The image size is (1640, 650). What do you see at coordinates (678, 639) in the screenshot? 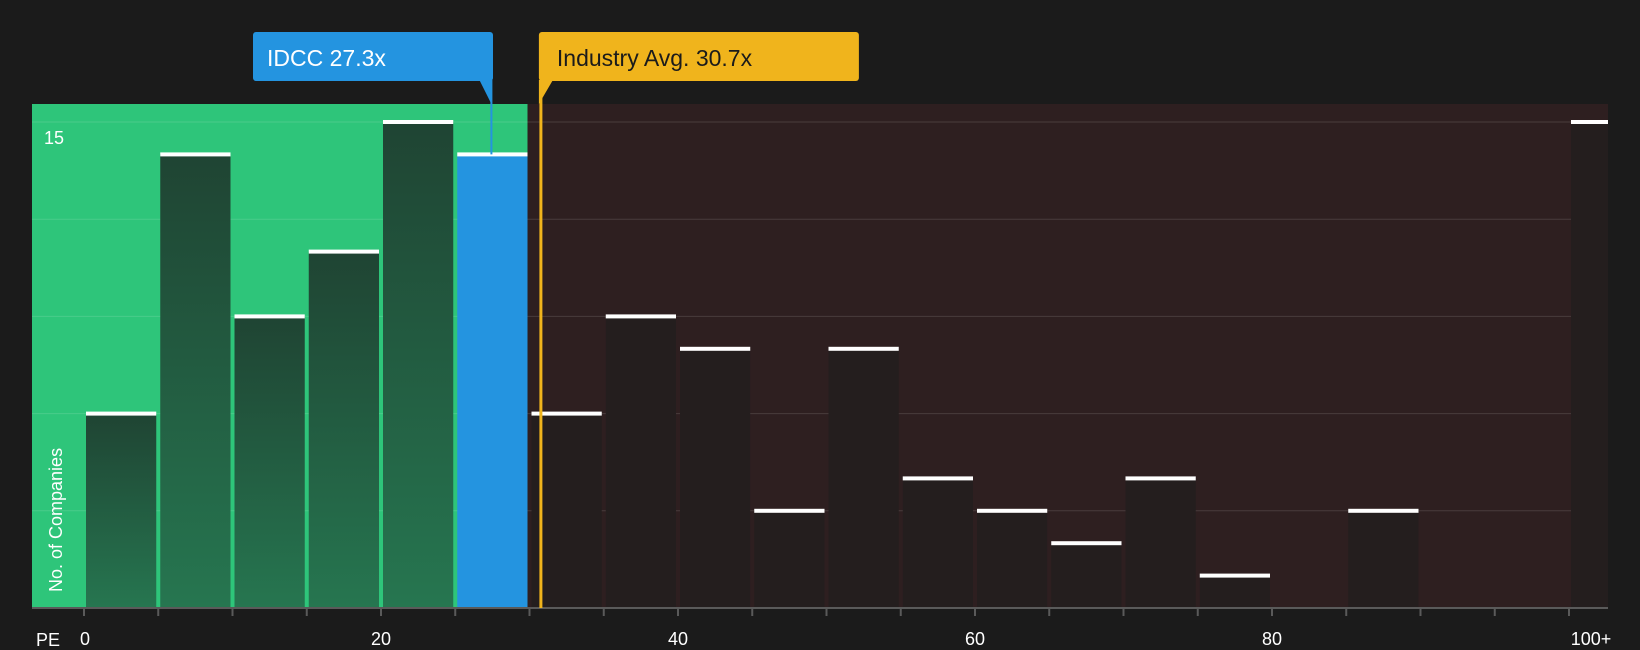
I see `x-tick-label-40: 40` at bounding box center [678, 639].